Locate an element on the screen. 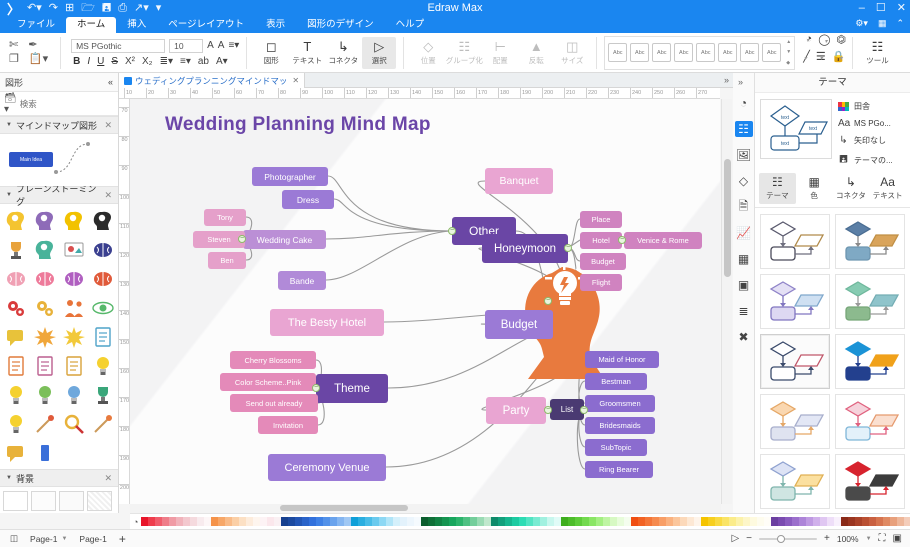 Image resolution: width=910 pixels, height=547 pixels. mindmap-node-photographer: Photographer is located at coordinates (290, 176).